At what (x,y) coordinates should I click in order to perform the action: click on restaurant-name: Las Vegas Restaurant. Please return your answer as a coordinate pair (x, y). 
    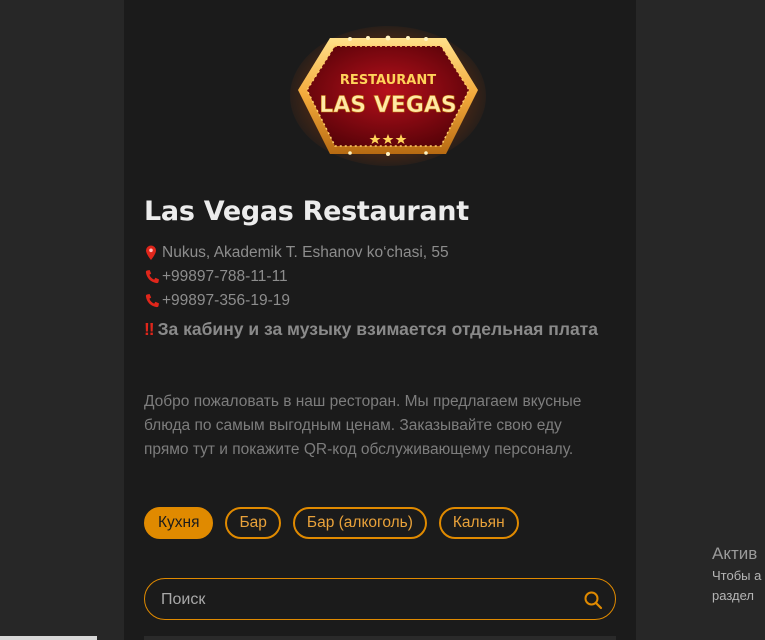
    Looking at the image, I should click on (306, 211).